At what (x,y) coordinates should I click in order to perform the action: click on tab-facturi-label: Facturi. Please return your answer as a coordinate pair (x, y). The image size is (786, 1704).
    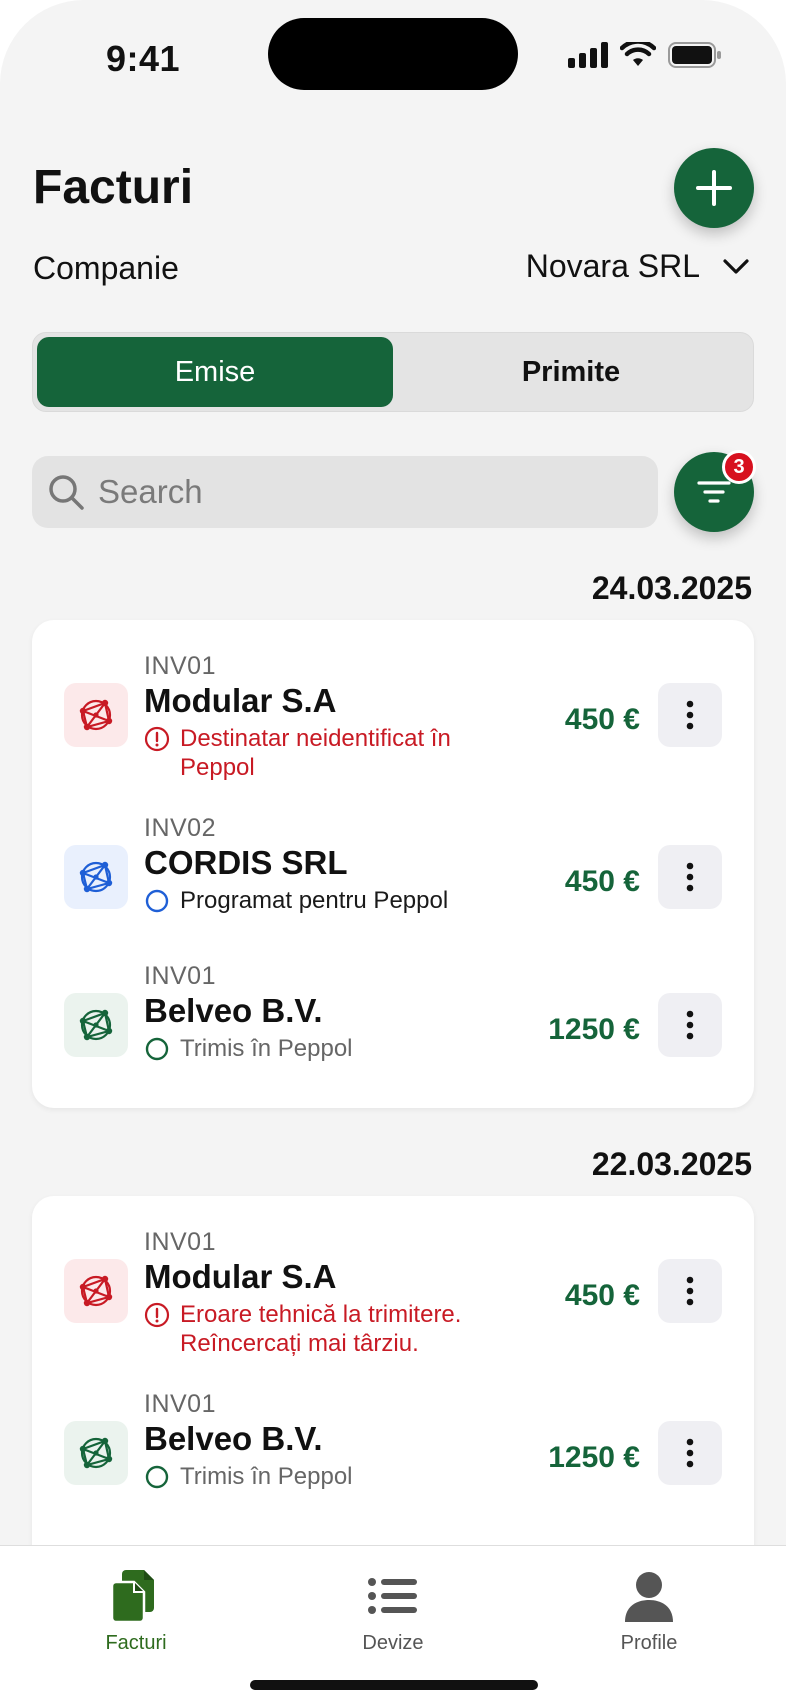
    Looking at the image, I should click on (136, 1643).